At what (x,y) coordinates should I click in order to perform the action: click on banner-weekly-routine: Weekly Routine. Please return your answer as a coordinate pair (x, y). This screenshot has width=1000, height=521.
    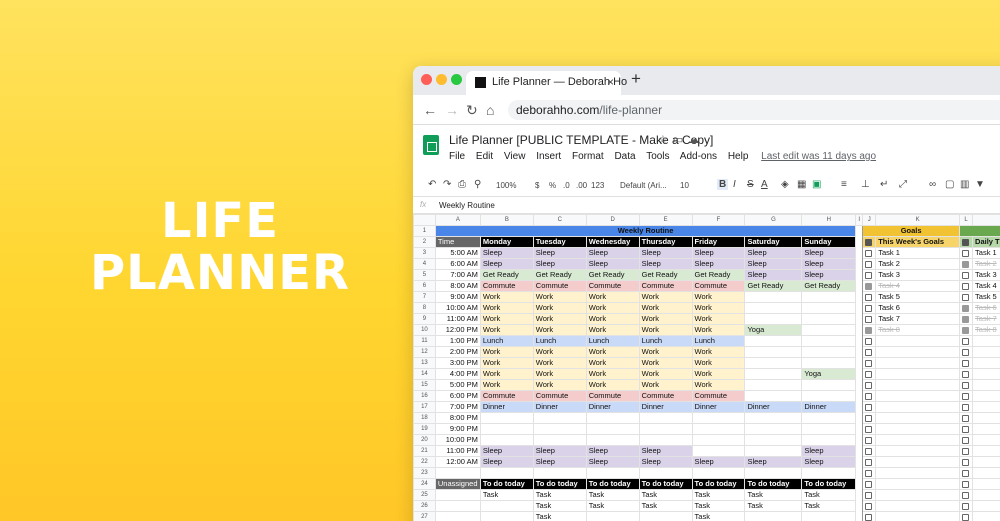
    Looking at the image, I should click on (645, 231).